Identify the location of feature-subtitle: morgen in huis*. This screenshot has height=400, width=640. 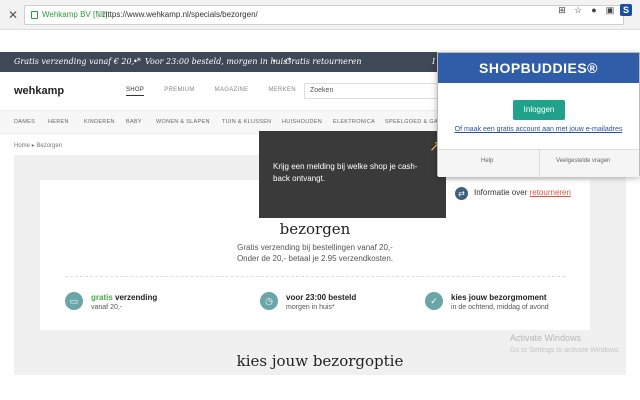
(310, 307).